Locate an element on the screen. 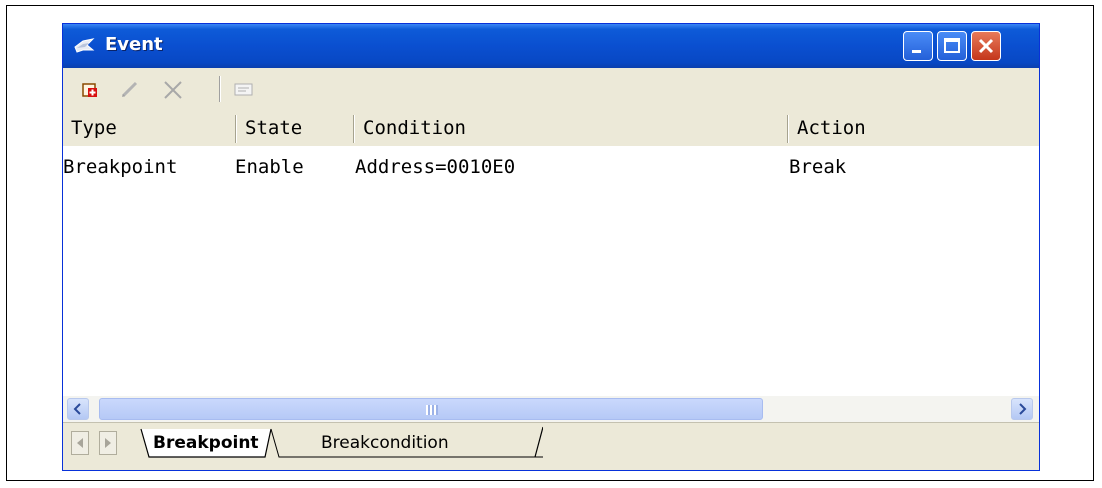  scroll-right-icon is located at coordinates (1023, 409).